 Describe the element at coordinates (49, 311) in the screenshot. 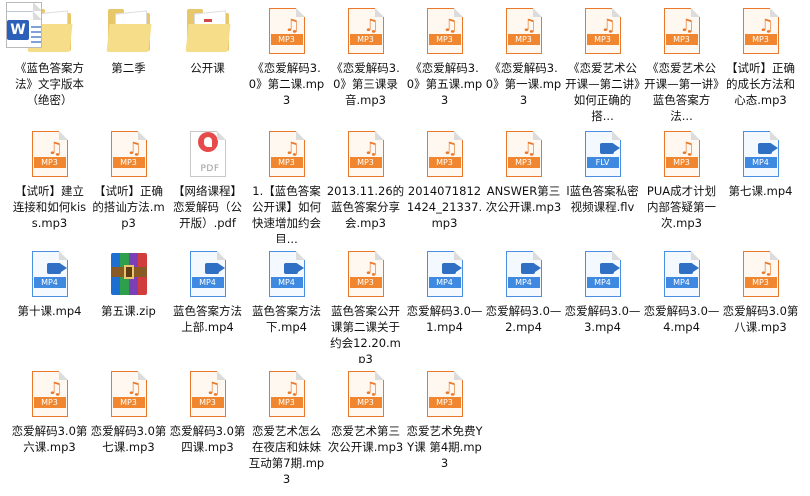

I see `file-name-label: 第十课.mp4` at that location.